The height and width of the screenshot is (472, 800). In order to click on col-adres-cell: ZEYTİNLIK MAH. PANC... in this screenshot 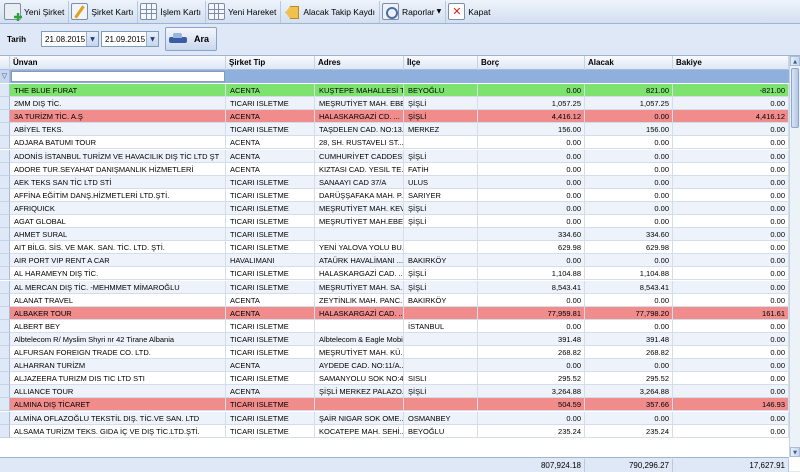, I will do `click(359, 300)`.